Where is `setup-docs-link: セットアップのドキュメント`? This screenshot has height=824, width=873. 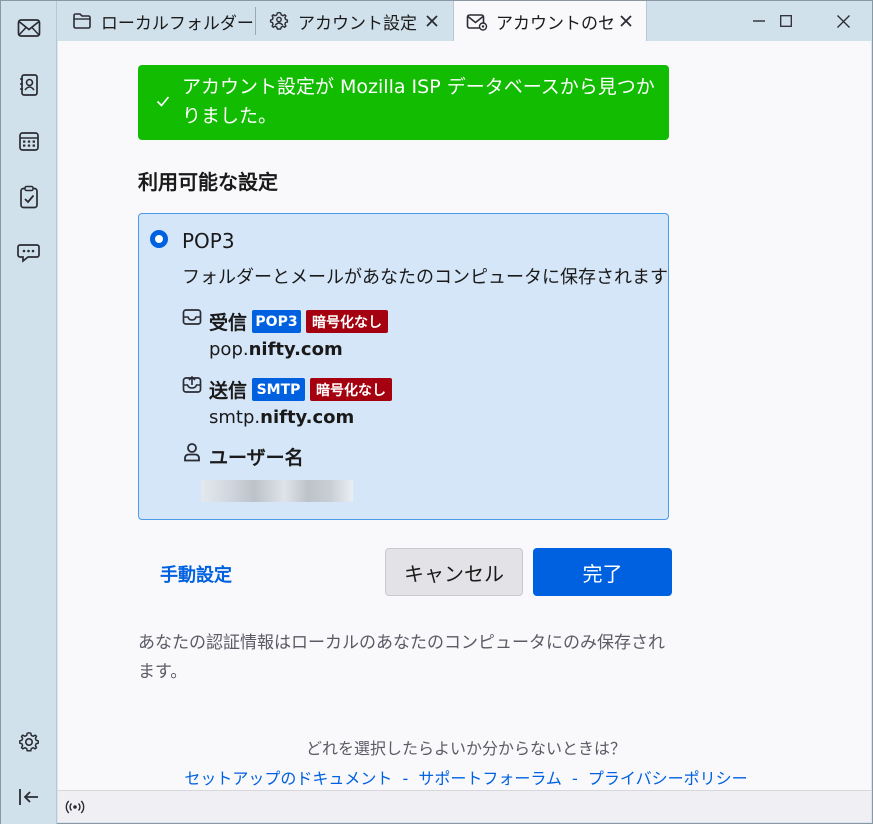
setup-docs-link: セットアップのドキュメント is located at coordinates (288, 778).